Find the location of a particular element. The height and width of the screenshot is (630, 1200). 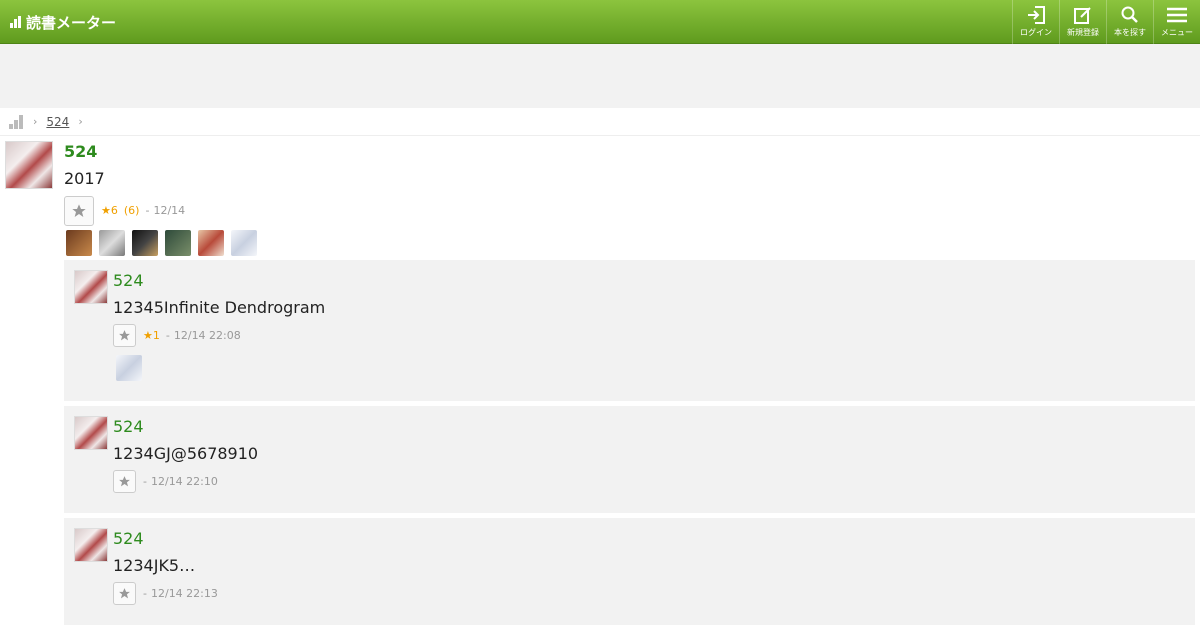

reply-meta: - 12/14 22:10 is located at coordinates (180, 481).